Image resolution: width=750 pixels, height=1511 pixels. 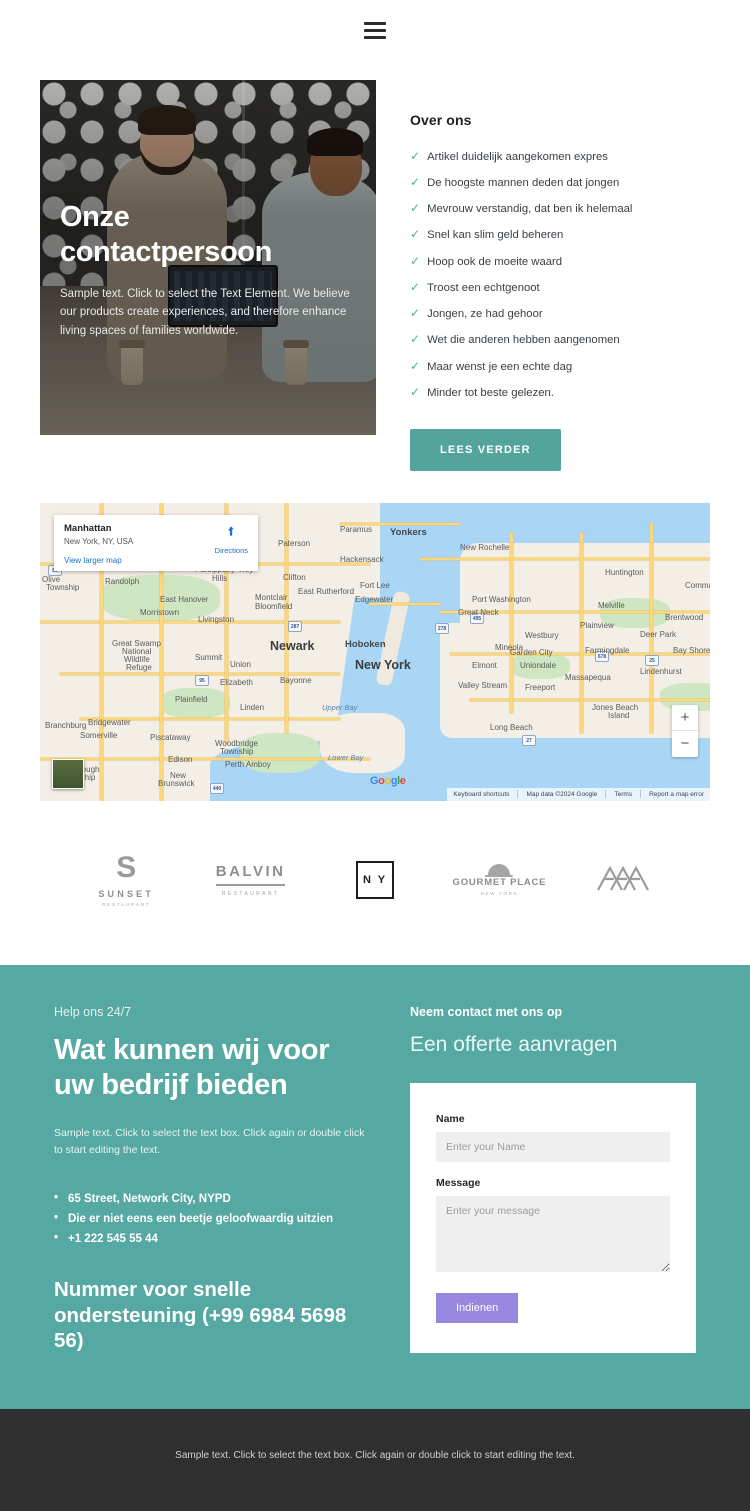 What do you see at coordinates (511, 727) in the screenshot?
I see `map-place-label: Long Beach` at bounding box center [511, 727].